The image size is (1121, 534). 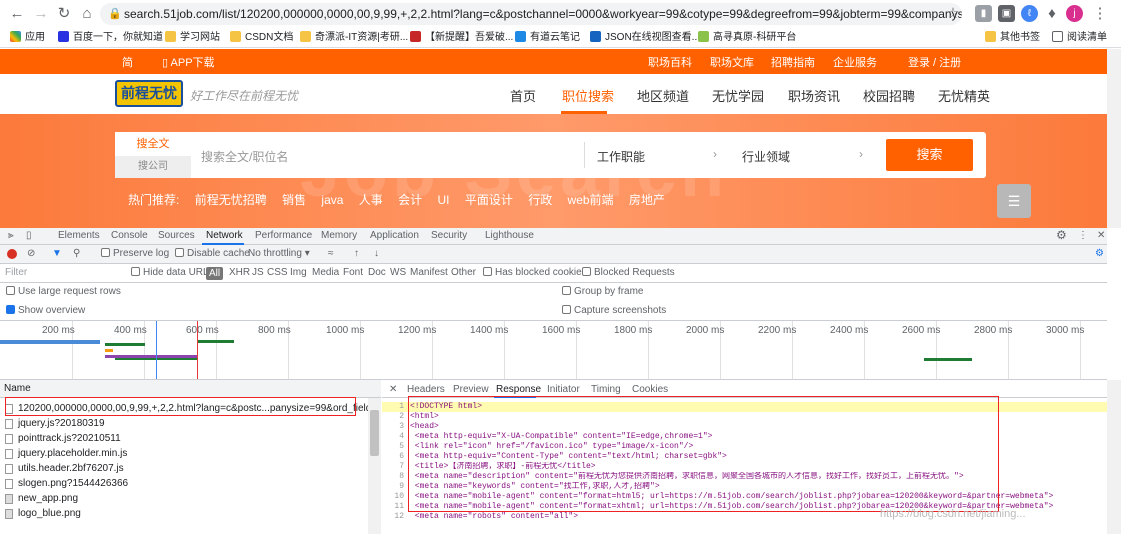 What do you see at coordinates (79, 235) in the screenshot?
I see `tab-elements: Elements` at bounding box center [79, 235].